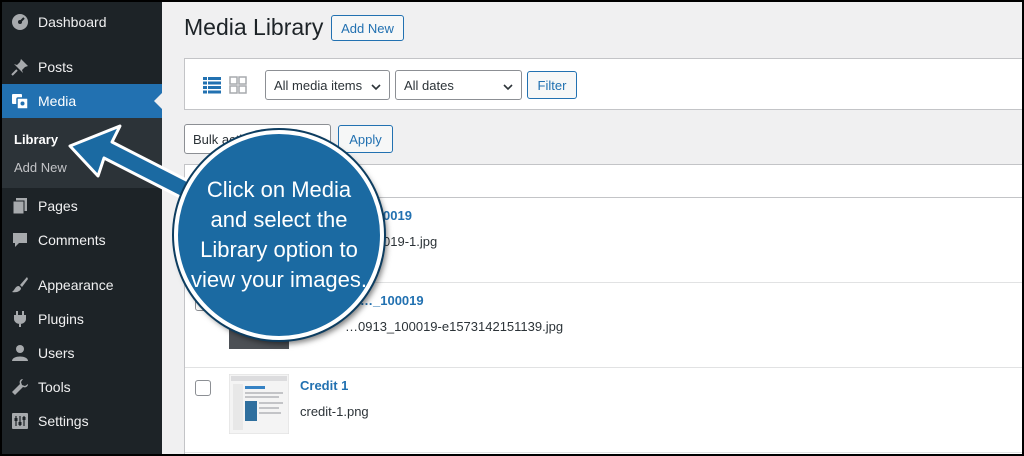 Image resolution: width=1024 pixels, height=456 pixels. I want to click on media-filename: …0913_100019-e1573142151139.jpg, so click(454, 326).